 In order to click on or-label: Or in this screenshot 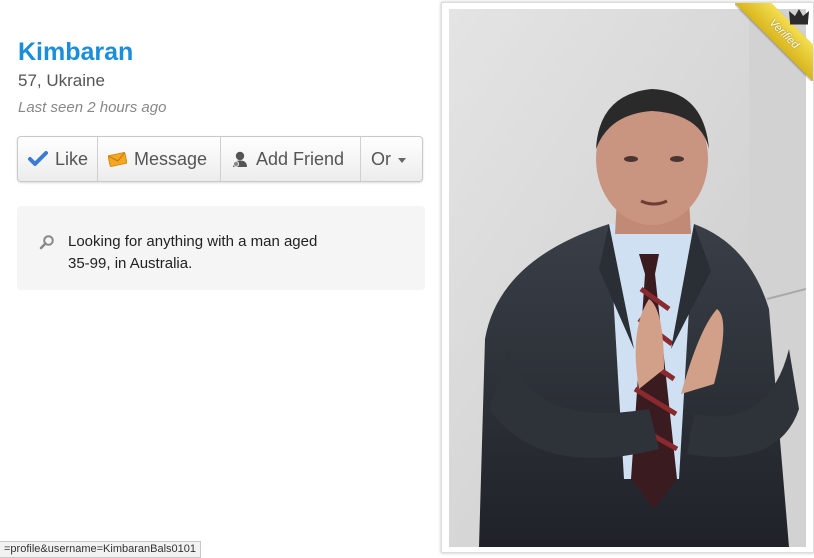, I will do `click(381, 158)`.